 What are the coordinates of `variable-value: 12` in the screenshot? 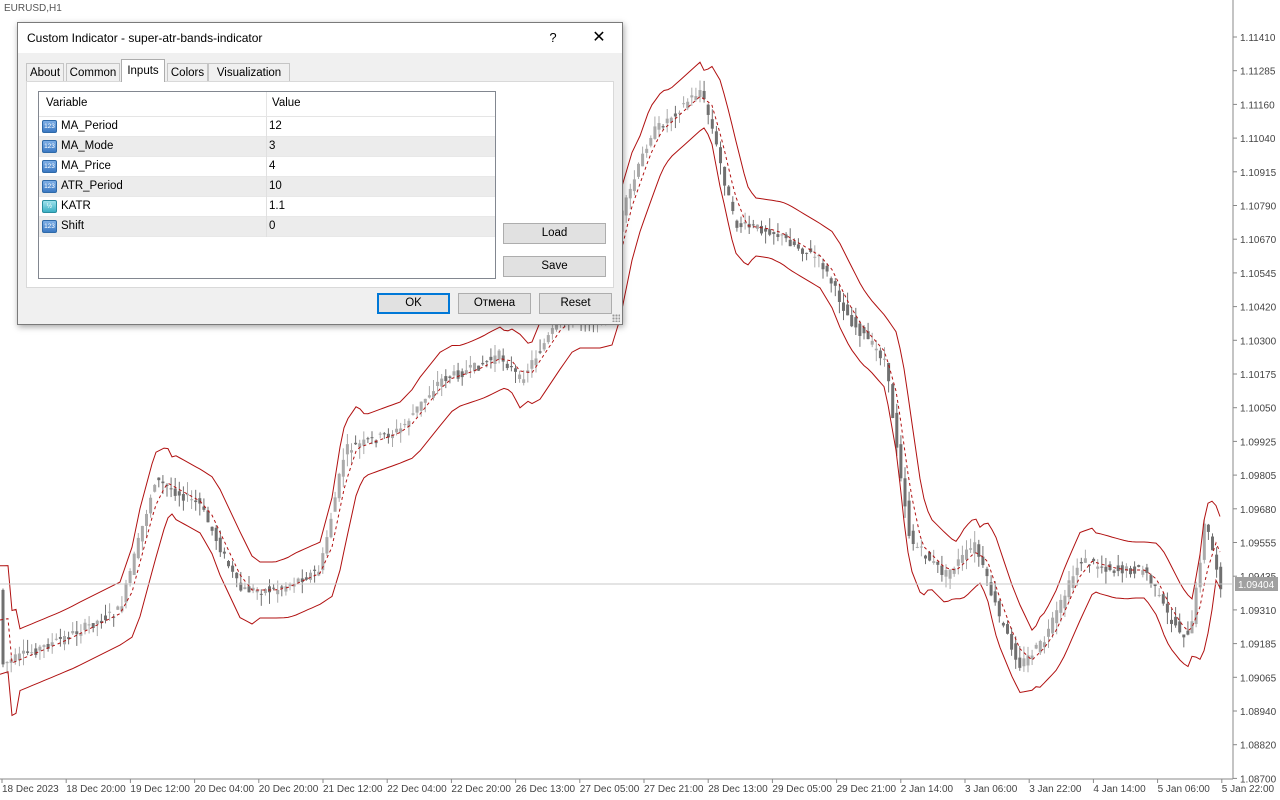 It's located at (275, 126).